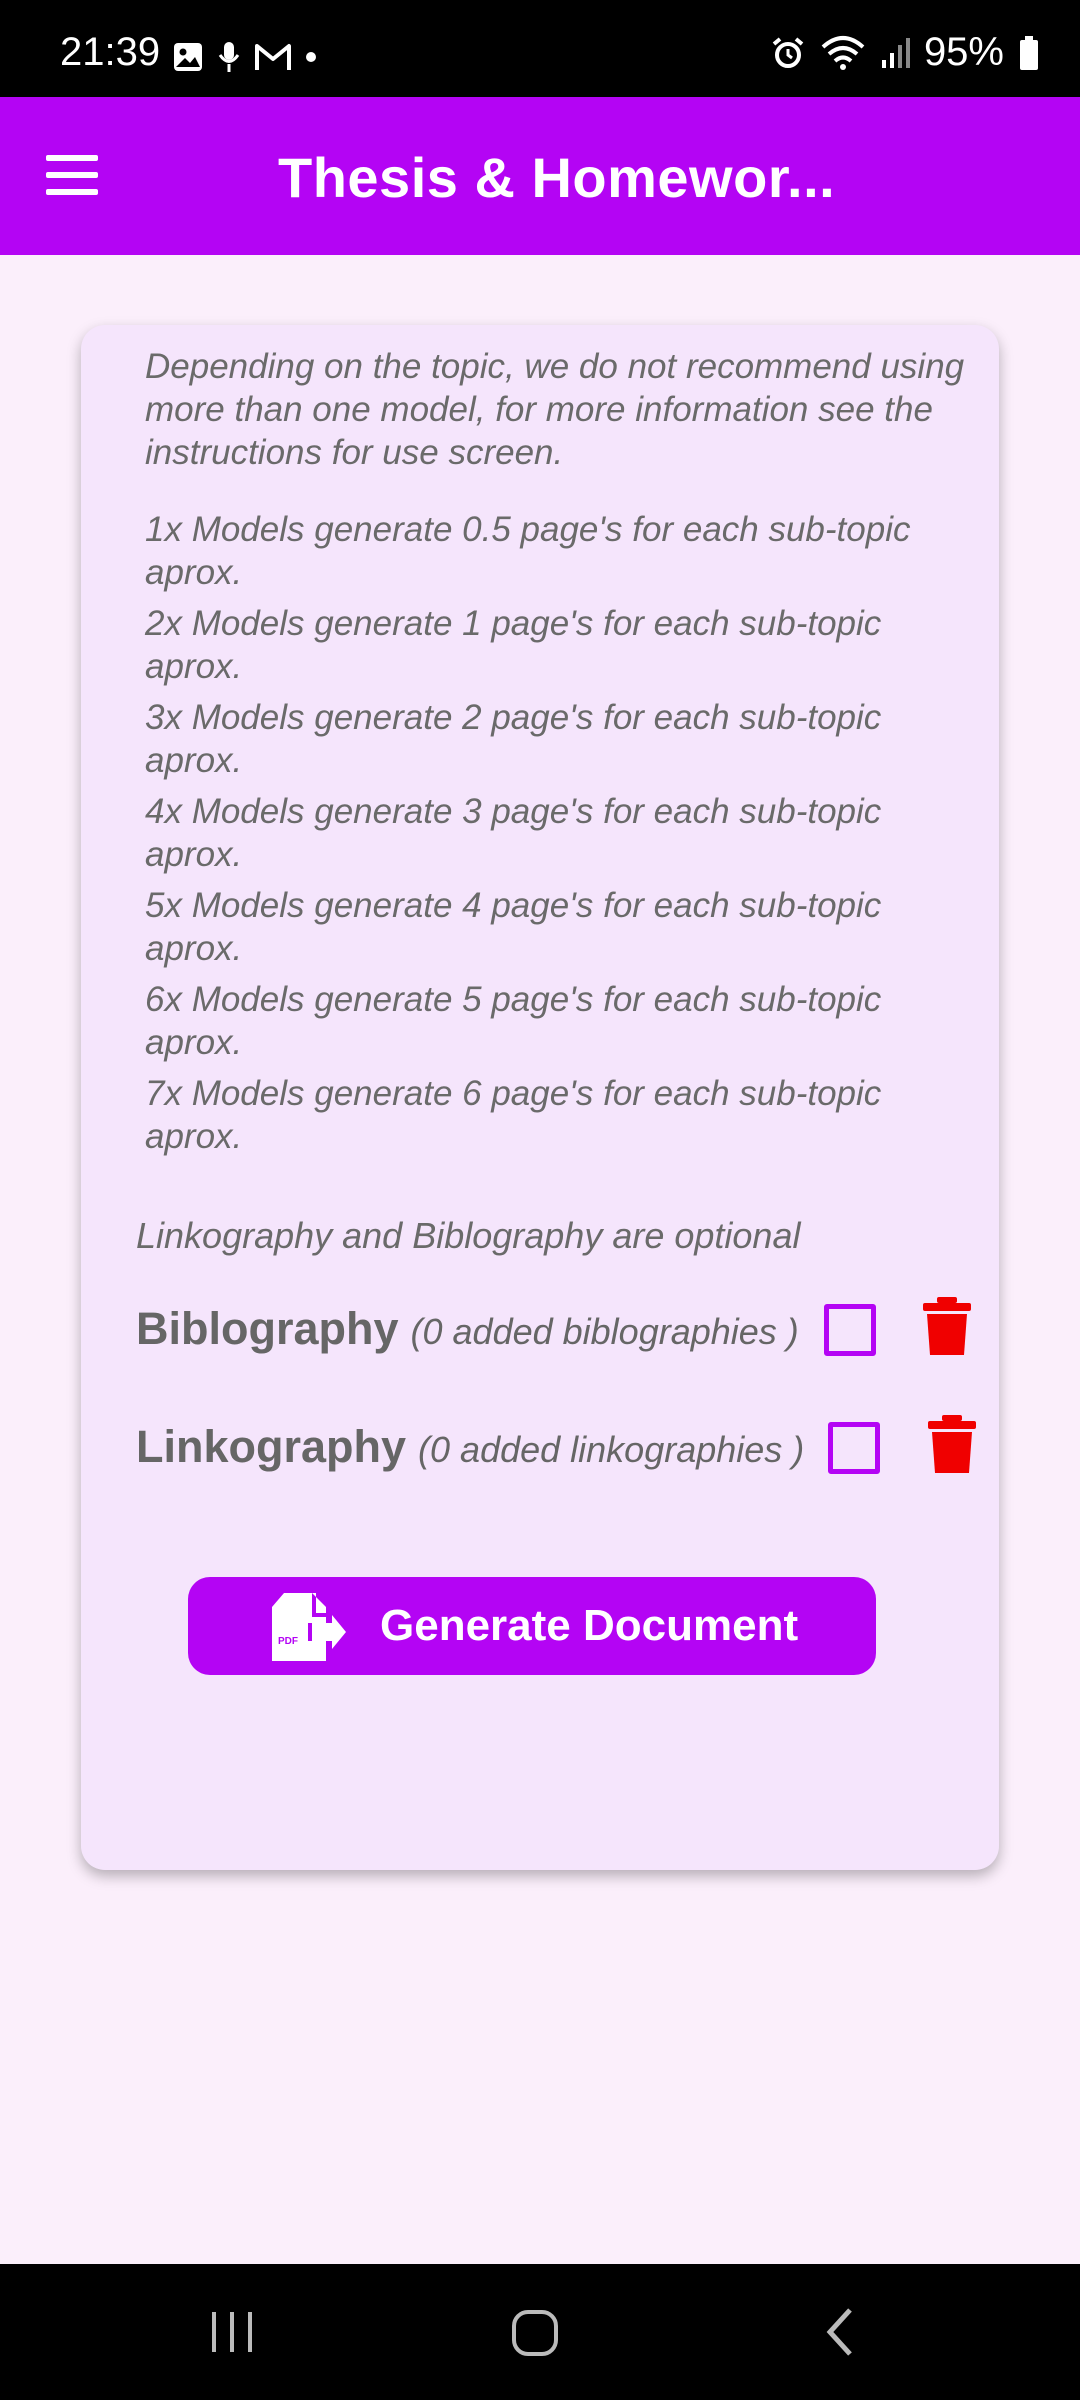 This screenshot has width=1080, height=2400. I want to click on hamburger-menu-icon, so click(73, 176).